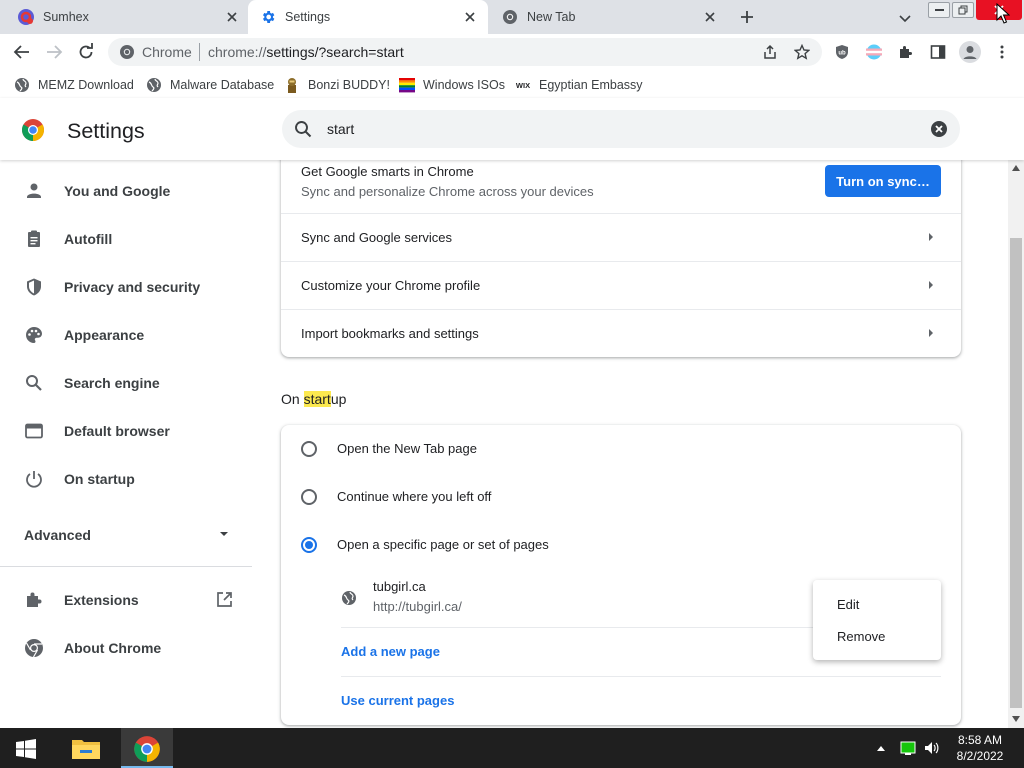  I want to click on bookmark-egyptian-embassy: WIX Egyptian Embassy, so click(579, 85).